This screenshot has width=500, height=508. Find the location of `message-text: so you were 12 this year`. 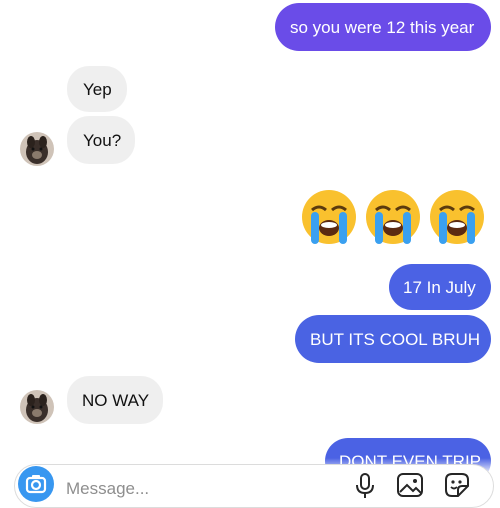

message-text: so you were 12 this year is located at coordinates (382, 27).